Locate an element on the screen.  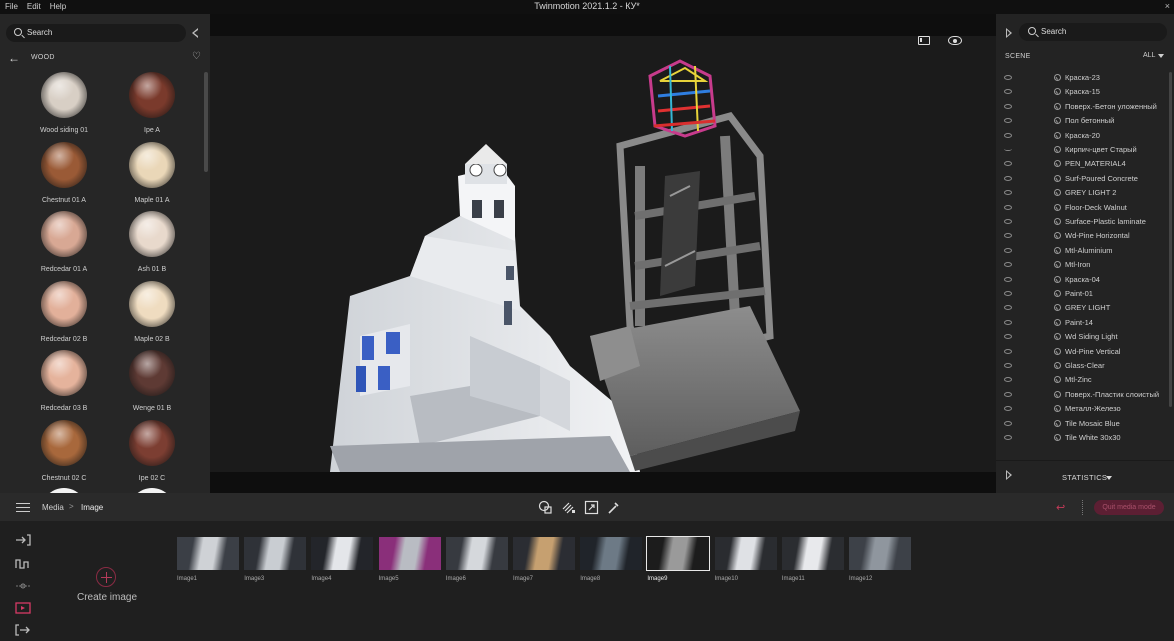
material-tile: Wenge 01 B is located at coordinates (152, 381).